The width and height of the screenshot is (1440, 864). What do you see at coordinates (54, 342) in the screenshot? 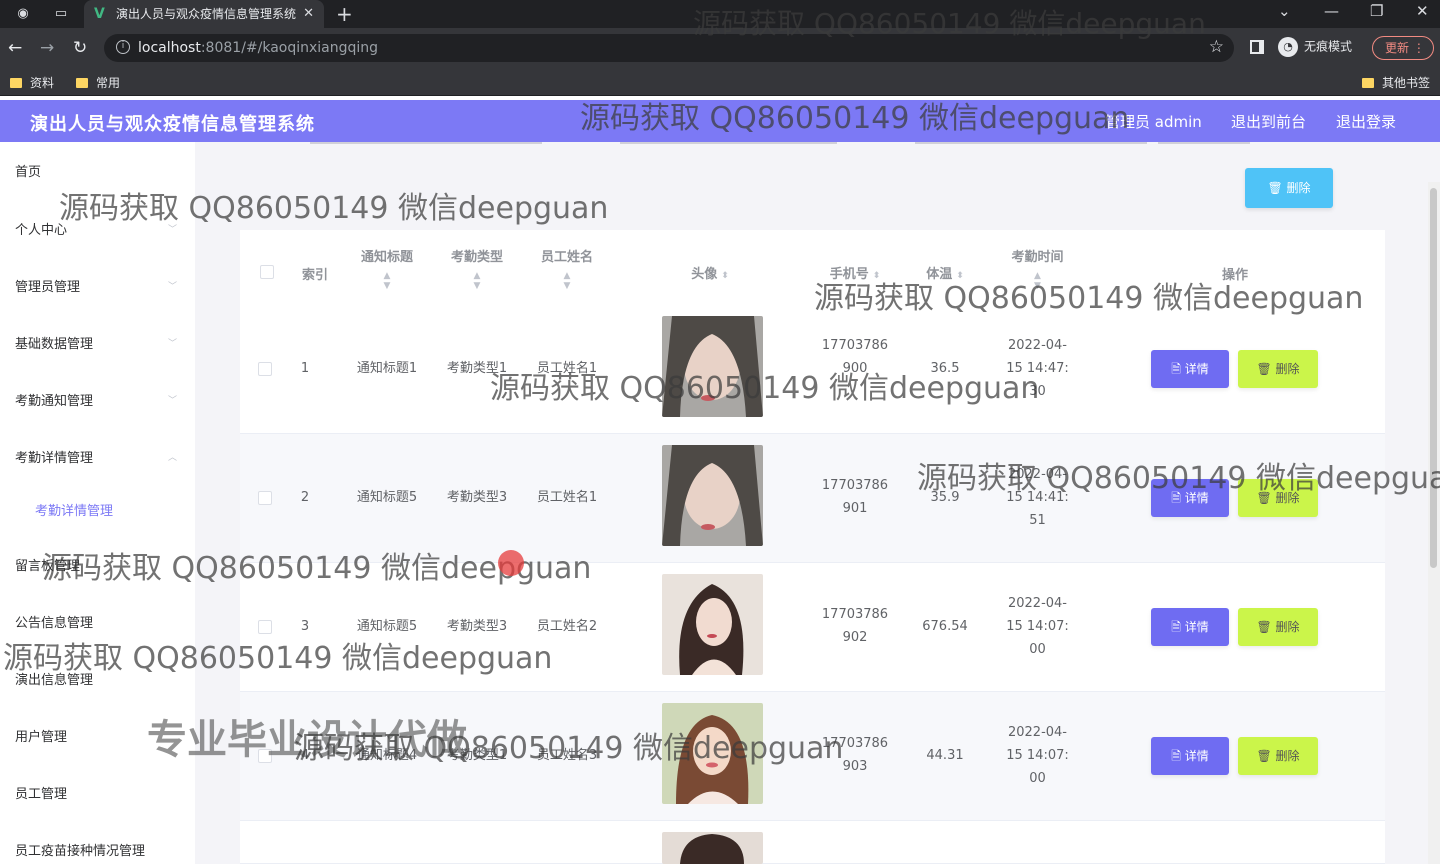
I see `sidebar-item-basic-data: 基础数据管理` at bounding box center [54, 342].